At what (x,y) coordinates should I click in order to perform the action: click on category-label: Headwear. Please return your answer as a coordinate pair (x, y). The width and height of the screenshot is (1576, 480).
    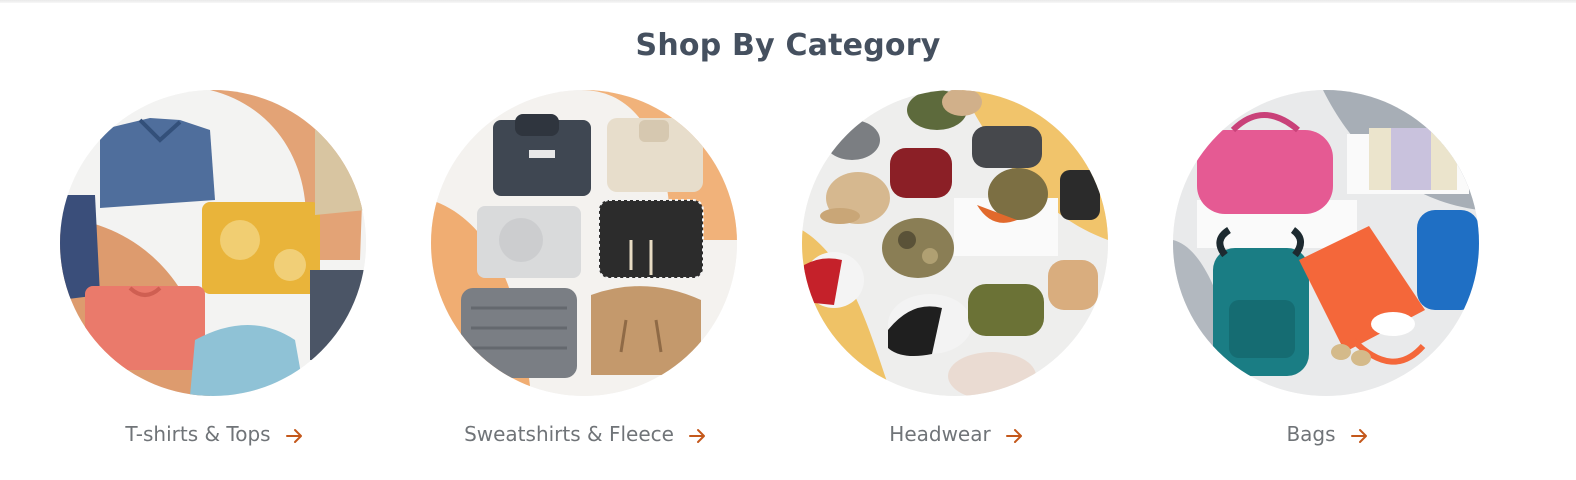
    Looking at the image, I should click on (940, 434).